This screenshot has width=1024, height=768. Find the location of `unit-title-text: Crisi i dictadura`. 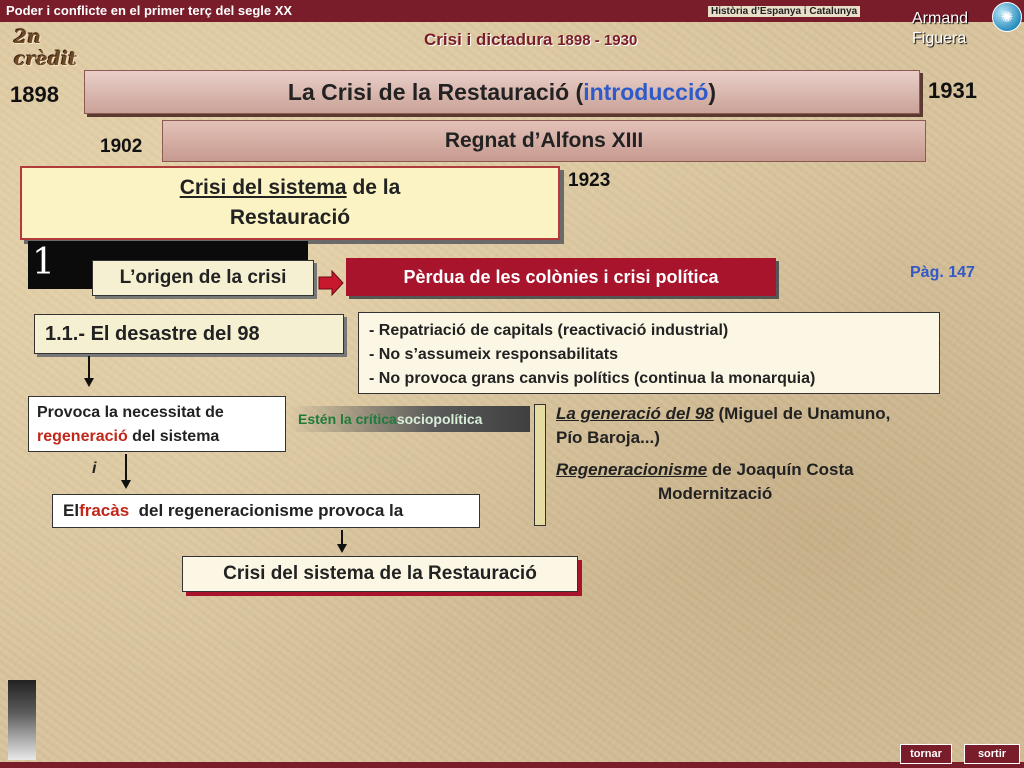

unit-title-text: Crisi i dictadura is located at coordinates (488, 39).